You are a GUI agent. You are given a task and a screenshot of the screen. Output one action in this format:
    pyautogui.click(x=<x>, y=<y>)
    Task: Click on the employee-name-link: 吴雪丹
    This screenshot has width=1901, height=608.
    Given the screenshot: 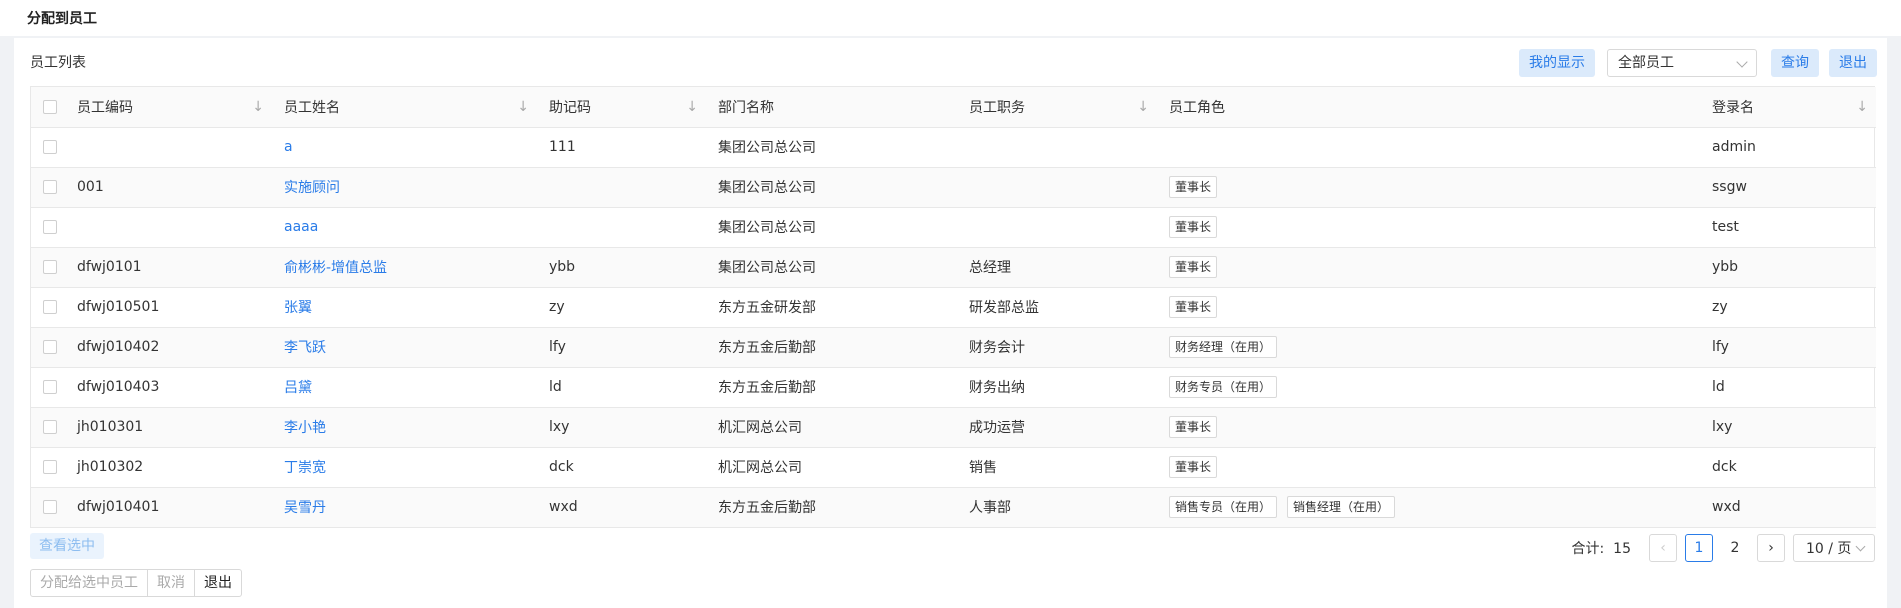 What is the action you would take?
    pyautogui.click(x=404, y=507)
    